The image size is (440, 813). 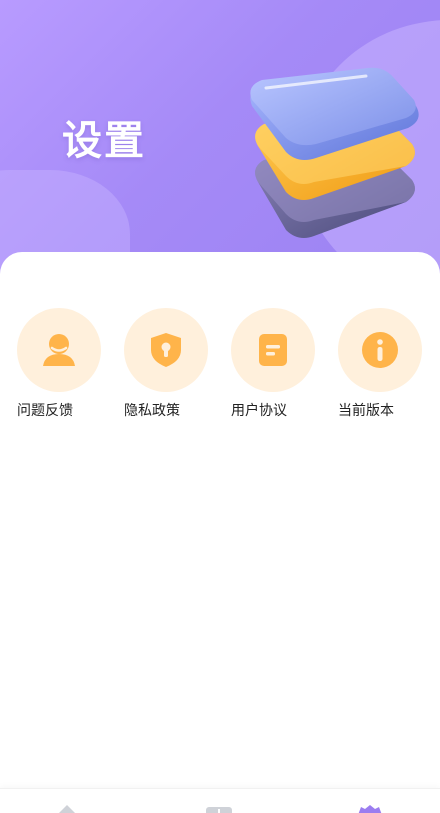 What do you see at coordinates (259, 411) in the screenshot?
I see `user-agreement-label: 用户协议` at bounding box center [259, 411].